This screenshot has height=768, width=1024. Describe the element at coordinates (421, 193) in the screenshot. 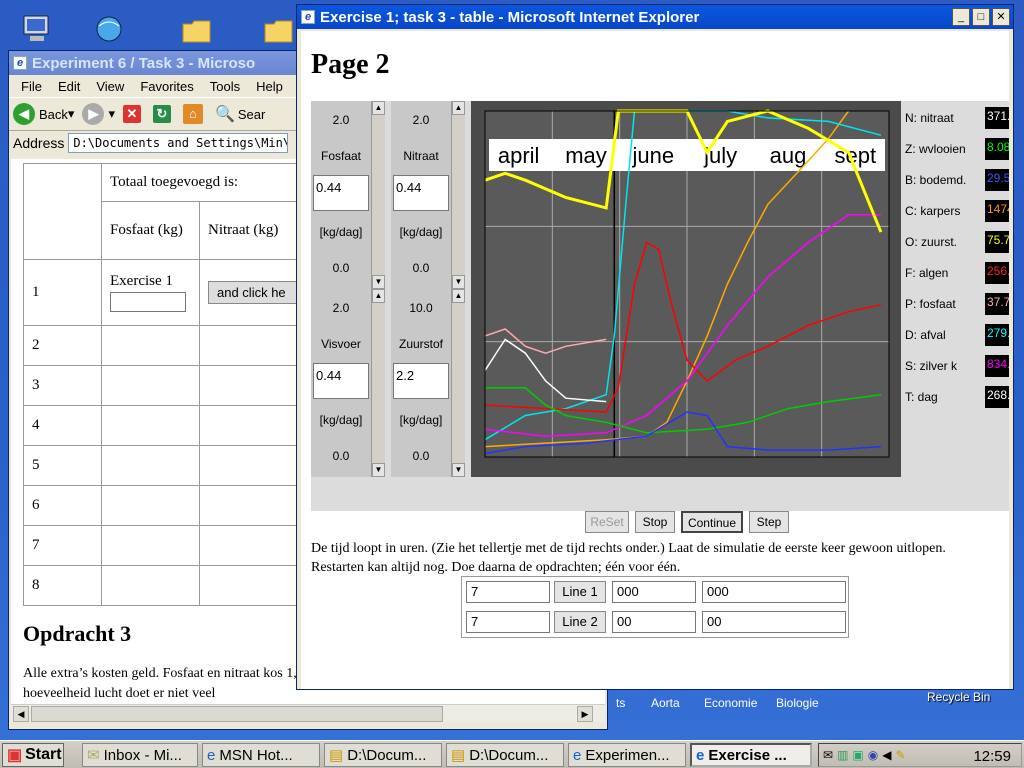

I see `nitraat-input: 0.44` at that location.